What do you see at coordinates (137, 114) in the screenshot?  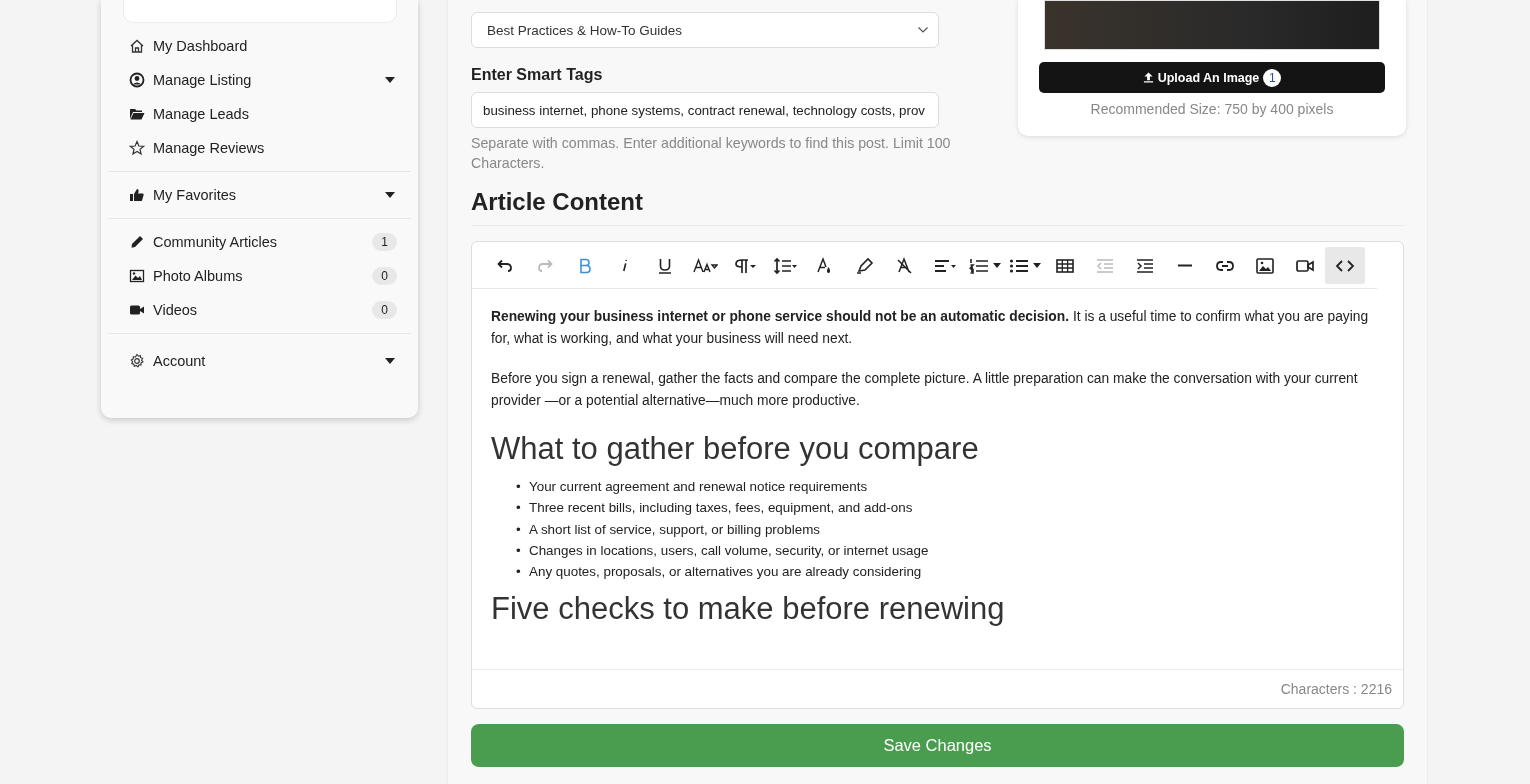 I see `folder-icon` at bounding box center [137, 114].